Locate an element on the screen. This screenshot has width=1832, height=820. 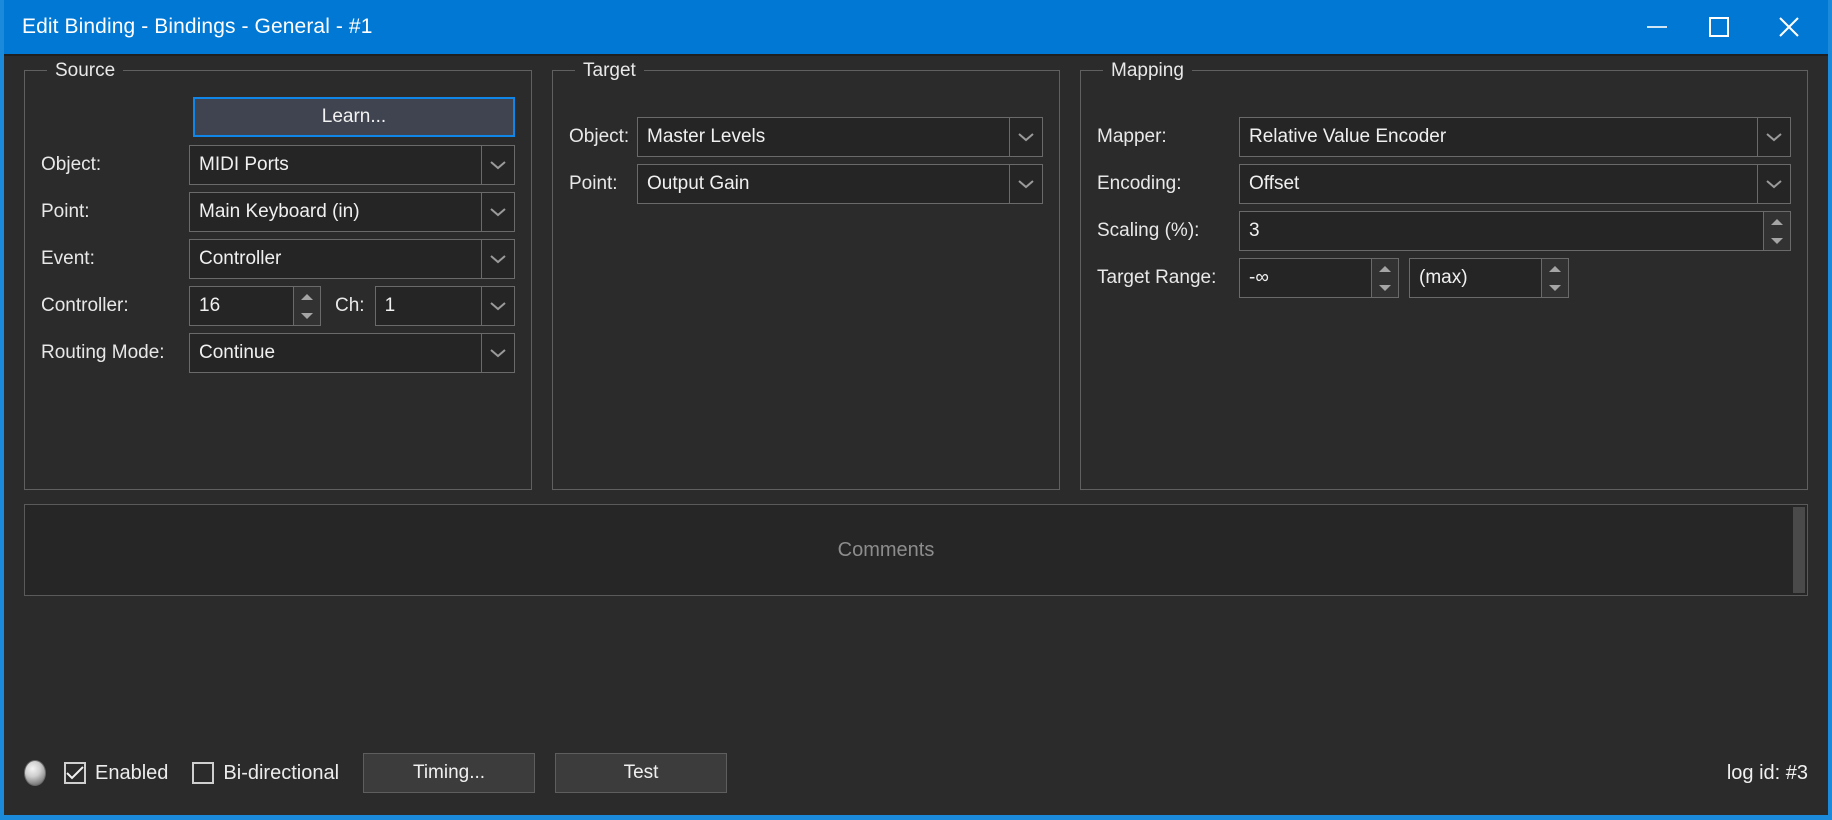
enabled-checkbox is located at coordinates (75, 773).